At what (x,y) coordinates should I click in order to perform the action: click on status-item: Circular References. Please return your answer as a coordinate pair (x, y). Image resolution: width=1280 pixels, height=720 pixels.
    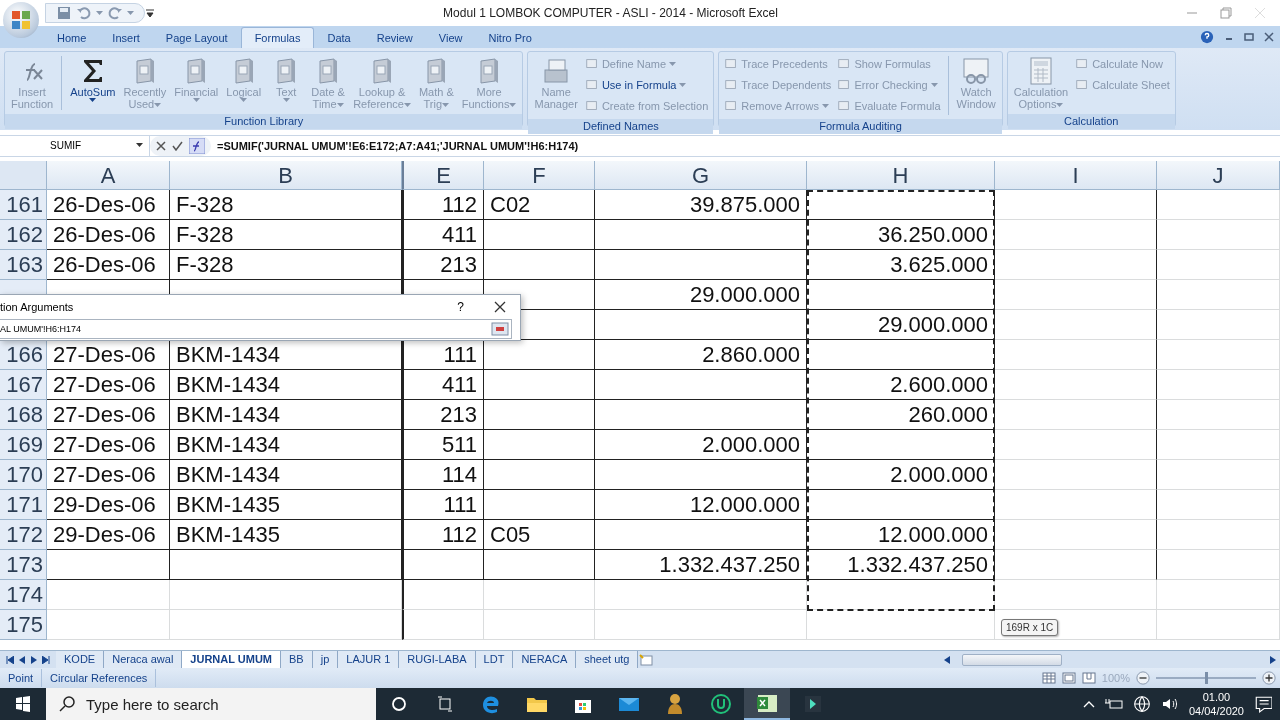
    Looking at the image, I should click on (99, 678).